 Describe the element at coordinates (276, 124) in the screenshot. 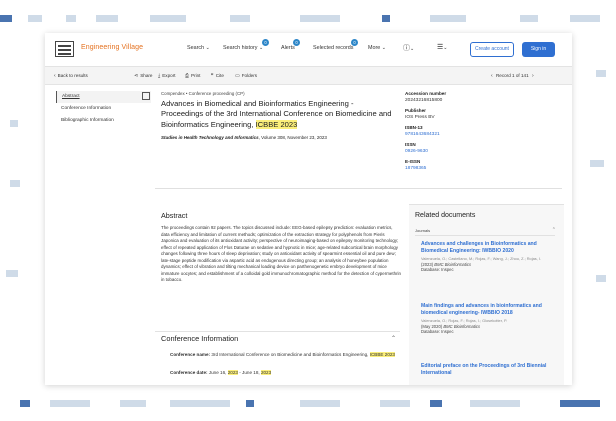

I see `record-title-highlight: ICBBE 2023` at that location.